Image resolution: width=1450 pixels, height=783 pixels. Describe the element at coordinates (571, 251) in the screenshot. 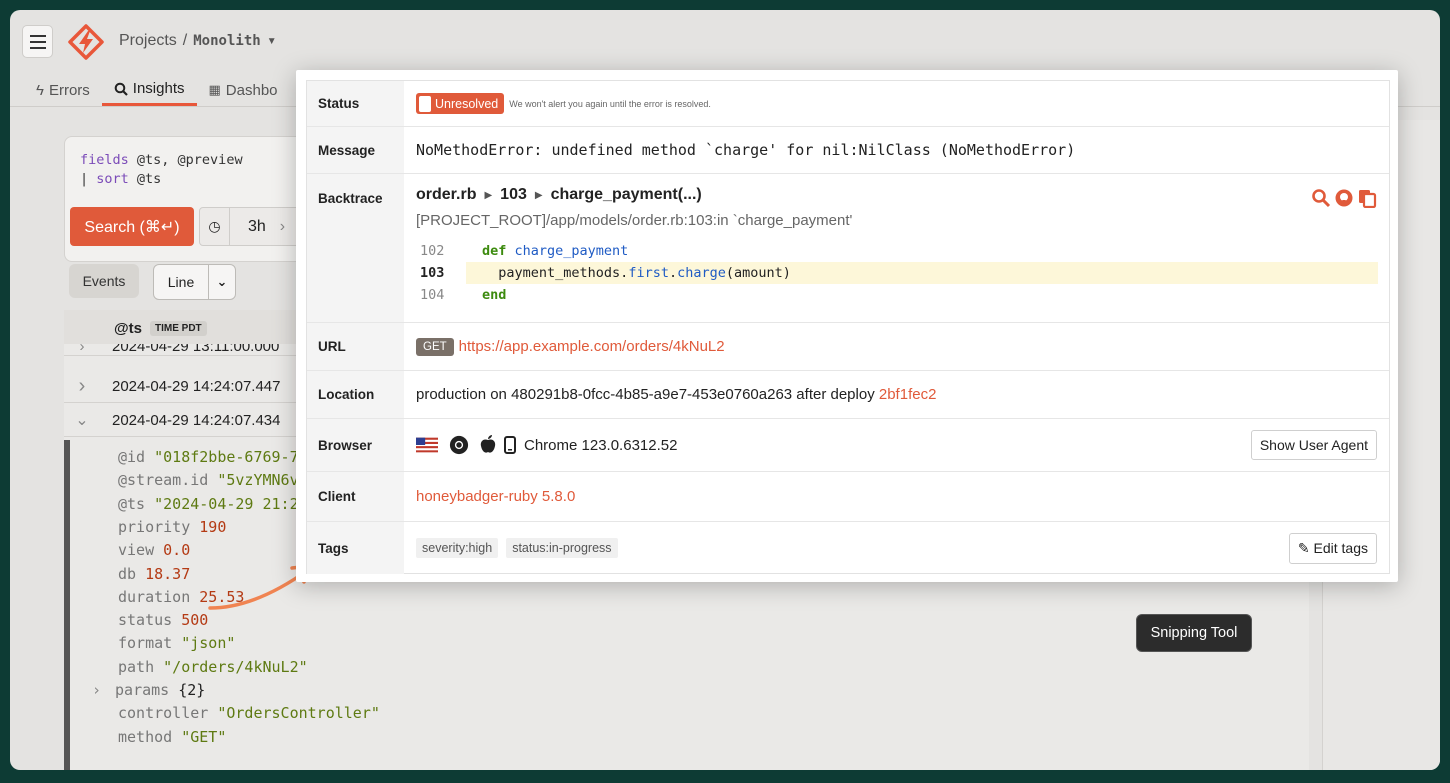

I see `code-function: charge_payment` at that location.